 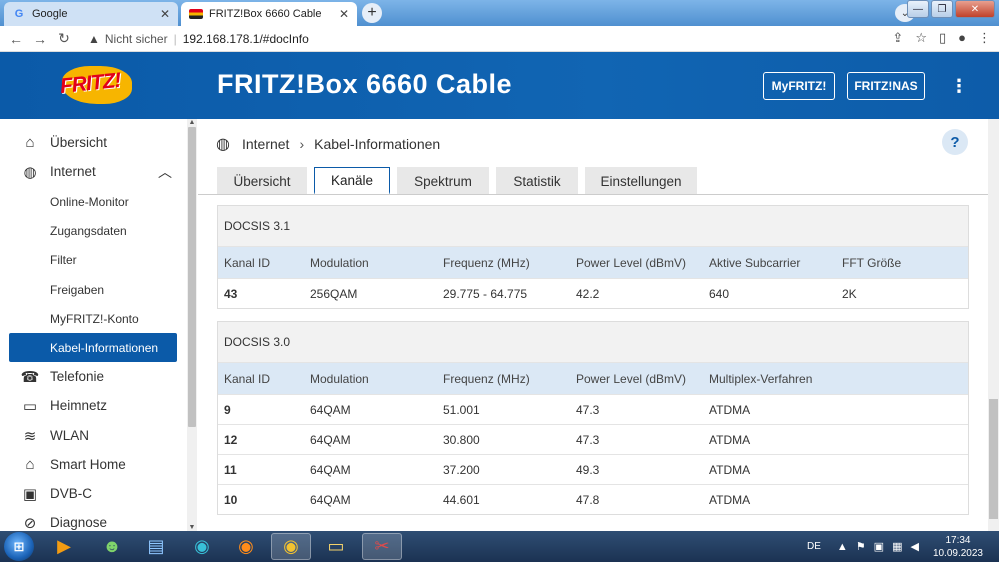 I want to click on start-button: ⊞, so click(x=19, y=546).